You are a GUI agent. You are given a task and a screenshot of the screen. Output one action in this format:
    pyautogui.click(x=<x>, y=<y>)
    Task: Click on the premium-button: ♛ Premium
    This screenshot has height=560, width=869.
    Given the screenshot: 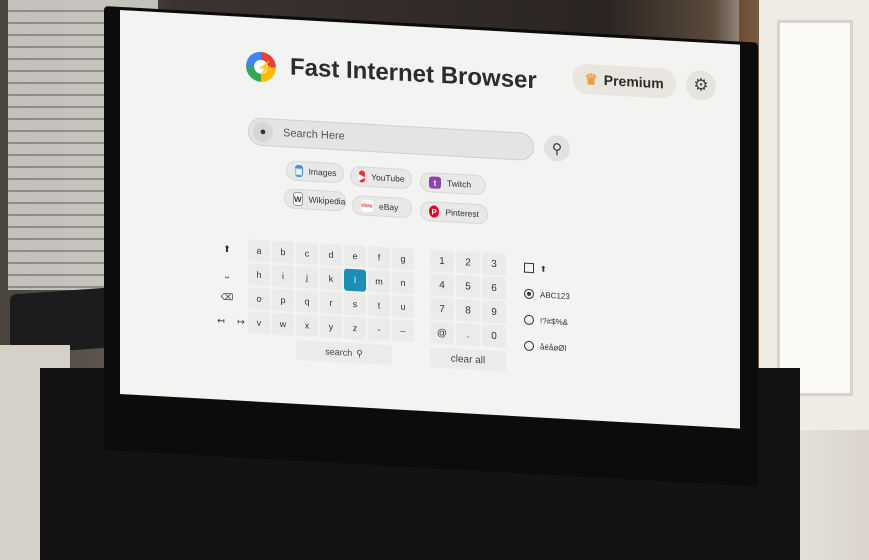 What is the action you would take?
    pyautogui.click(x=624, y=81)
    